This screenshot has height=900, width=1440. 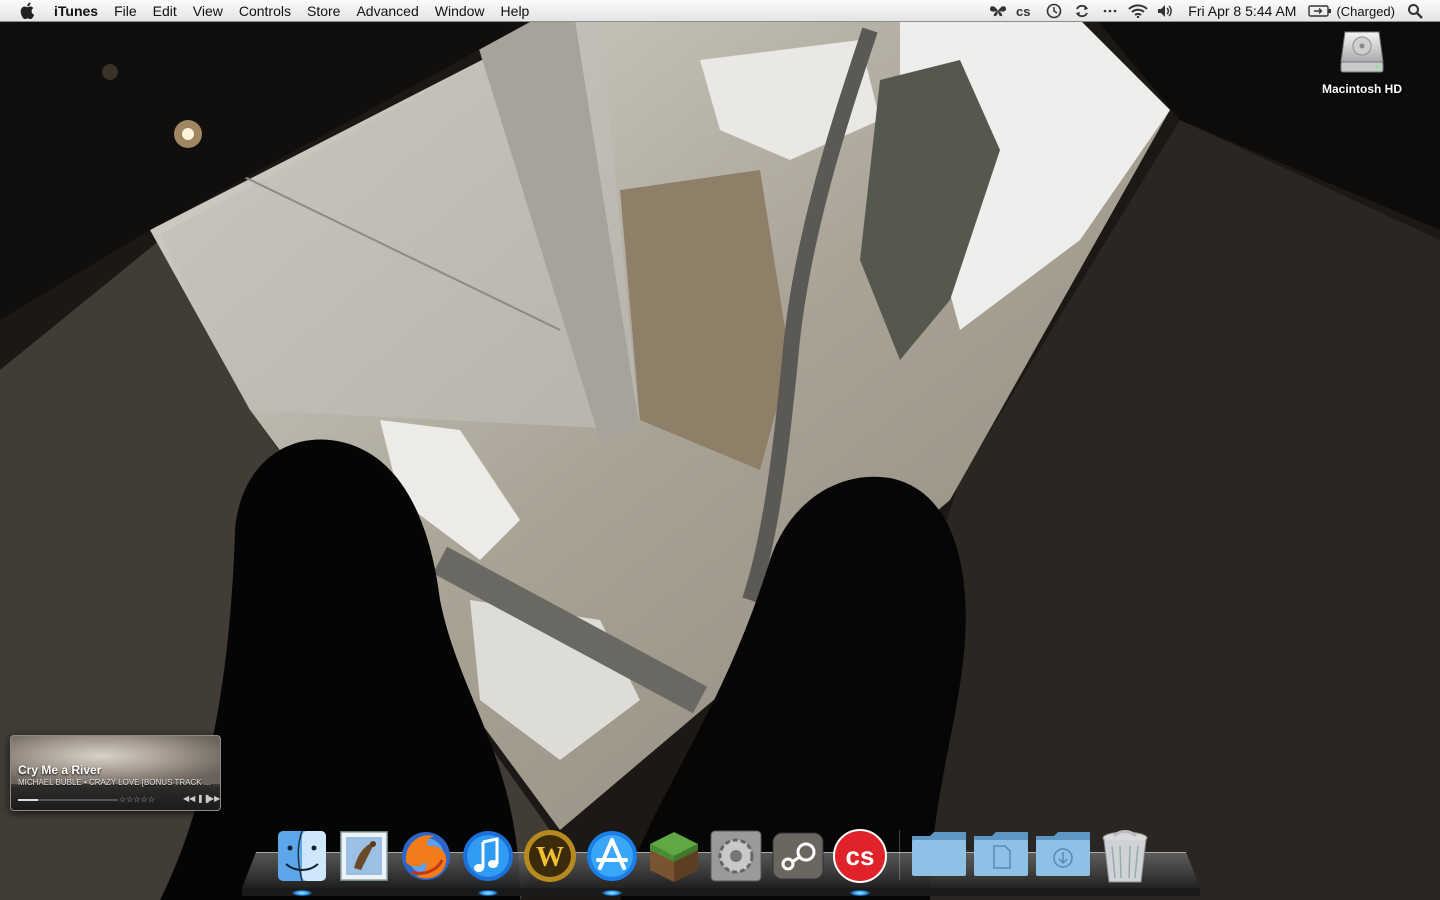 What do you see at coordinates (1320, 11) in the screenshot?
I see `battery-icon` at bounding box center [1320, 11].